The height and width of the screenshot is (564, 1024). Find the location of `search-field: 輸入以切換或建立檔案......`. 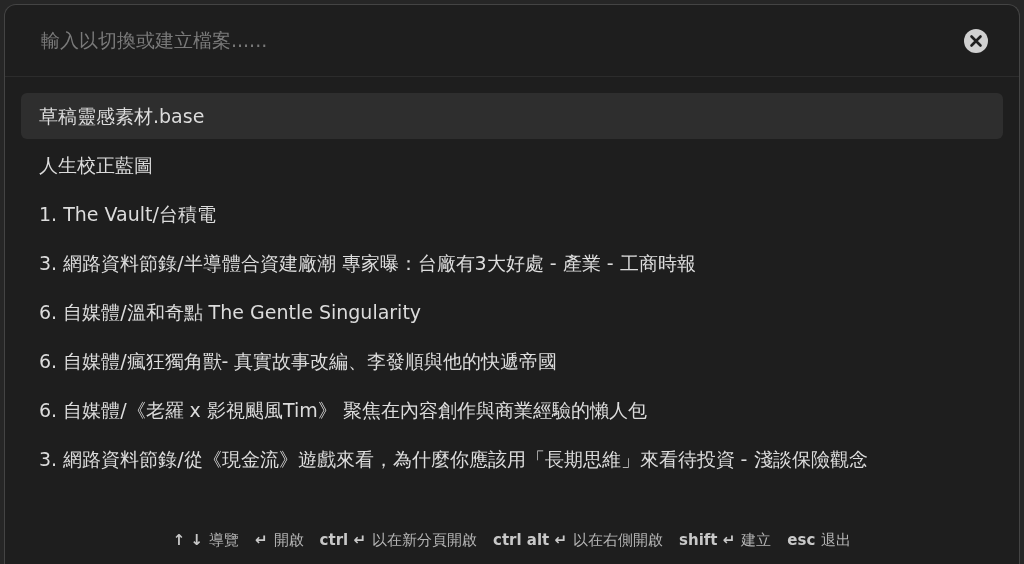

search-field: 輸入以切換或建立檔案...... is located at coordinates (501, 40).